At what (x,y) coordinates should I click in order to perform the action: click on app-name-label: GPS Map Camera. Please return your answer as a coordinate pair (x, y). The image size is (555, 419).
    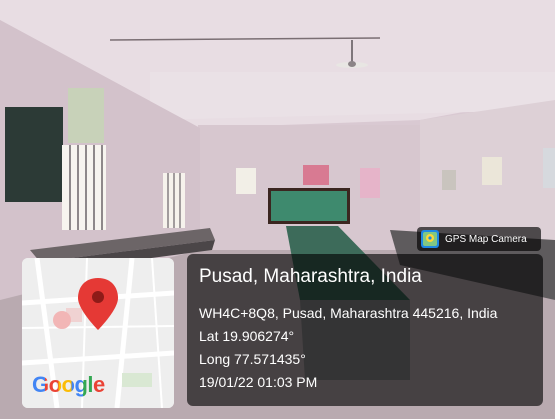
    Looking at the image, I should click on (486, 239).